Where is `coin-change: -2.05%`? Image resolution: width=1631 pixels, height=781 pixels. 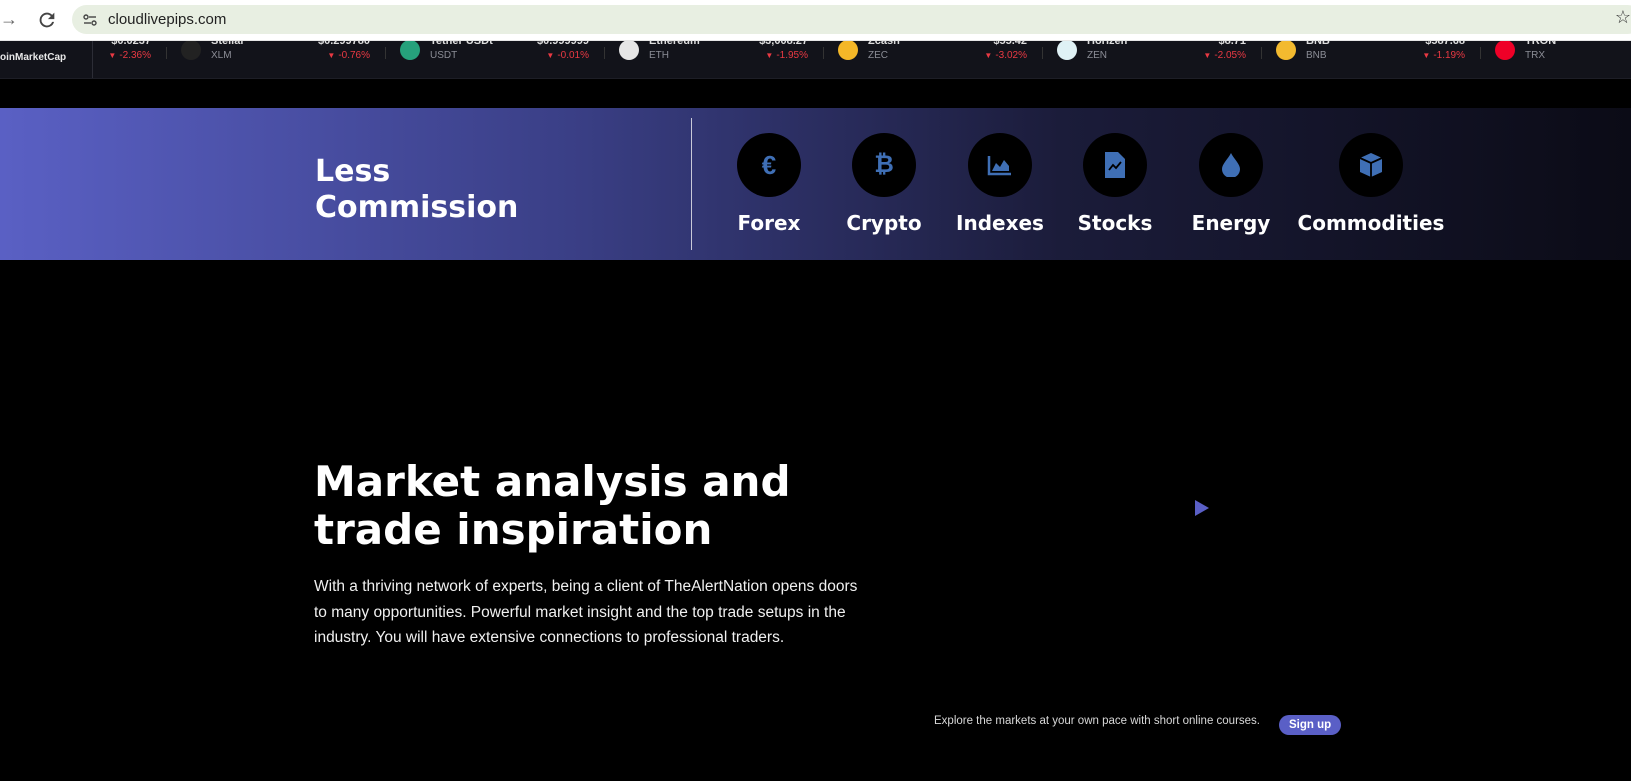 coin-change: -2.05% is located at coordinates (1224, 55).